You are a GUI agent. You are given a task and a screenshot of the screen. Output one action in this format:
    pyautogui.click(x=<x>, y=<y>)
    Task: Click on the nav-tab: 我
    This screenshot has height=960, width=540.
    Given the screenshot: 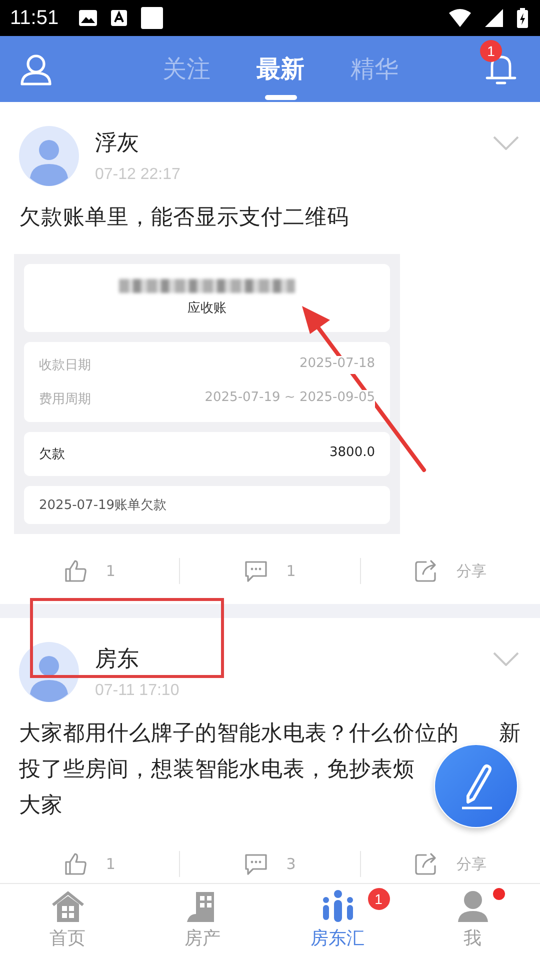 What is the action you would take?
    pyautogui.click(x=472, y=922)
    